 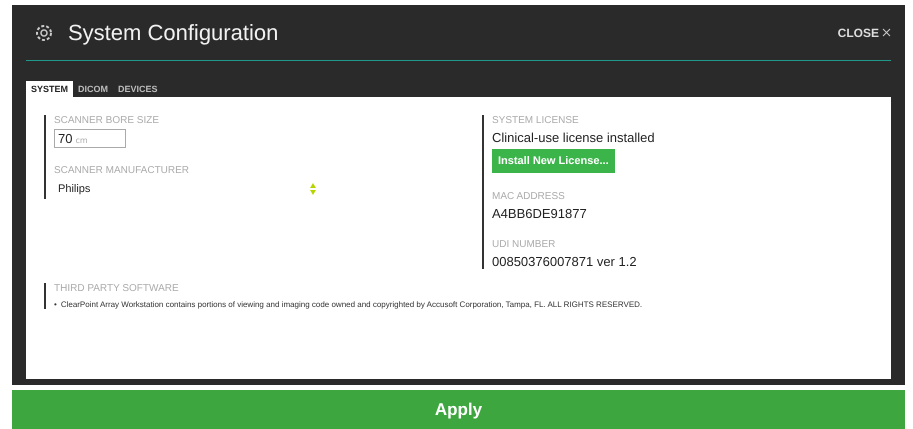 What do you see at coordinates (50, 89) in the screenshot?
I see `tab: SYSTEM` at bounding box center [50, 89].